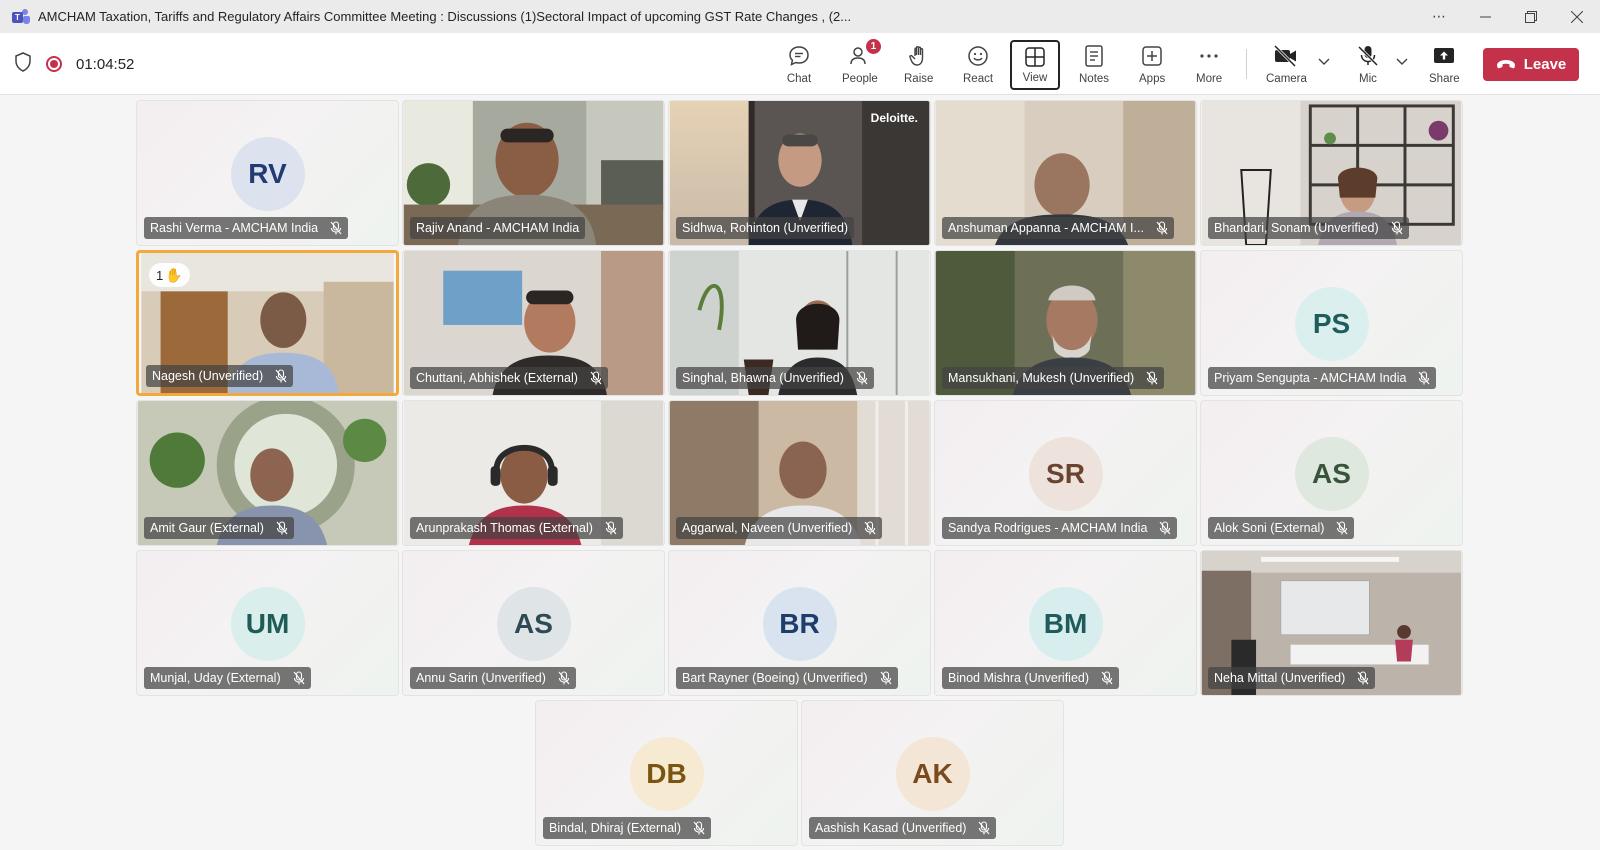 The width and height of the screenshot is (1600, 850). I want to click on participant-tile: Aggarwal, Naveen (Unverified), so click(799, 473).